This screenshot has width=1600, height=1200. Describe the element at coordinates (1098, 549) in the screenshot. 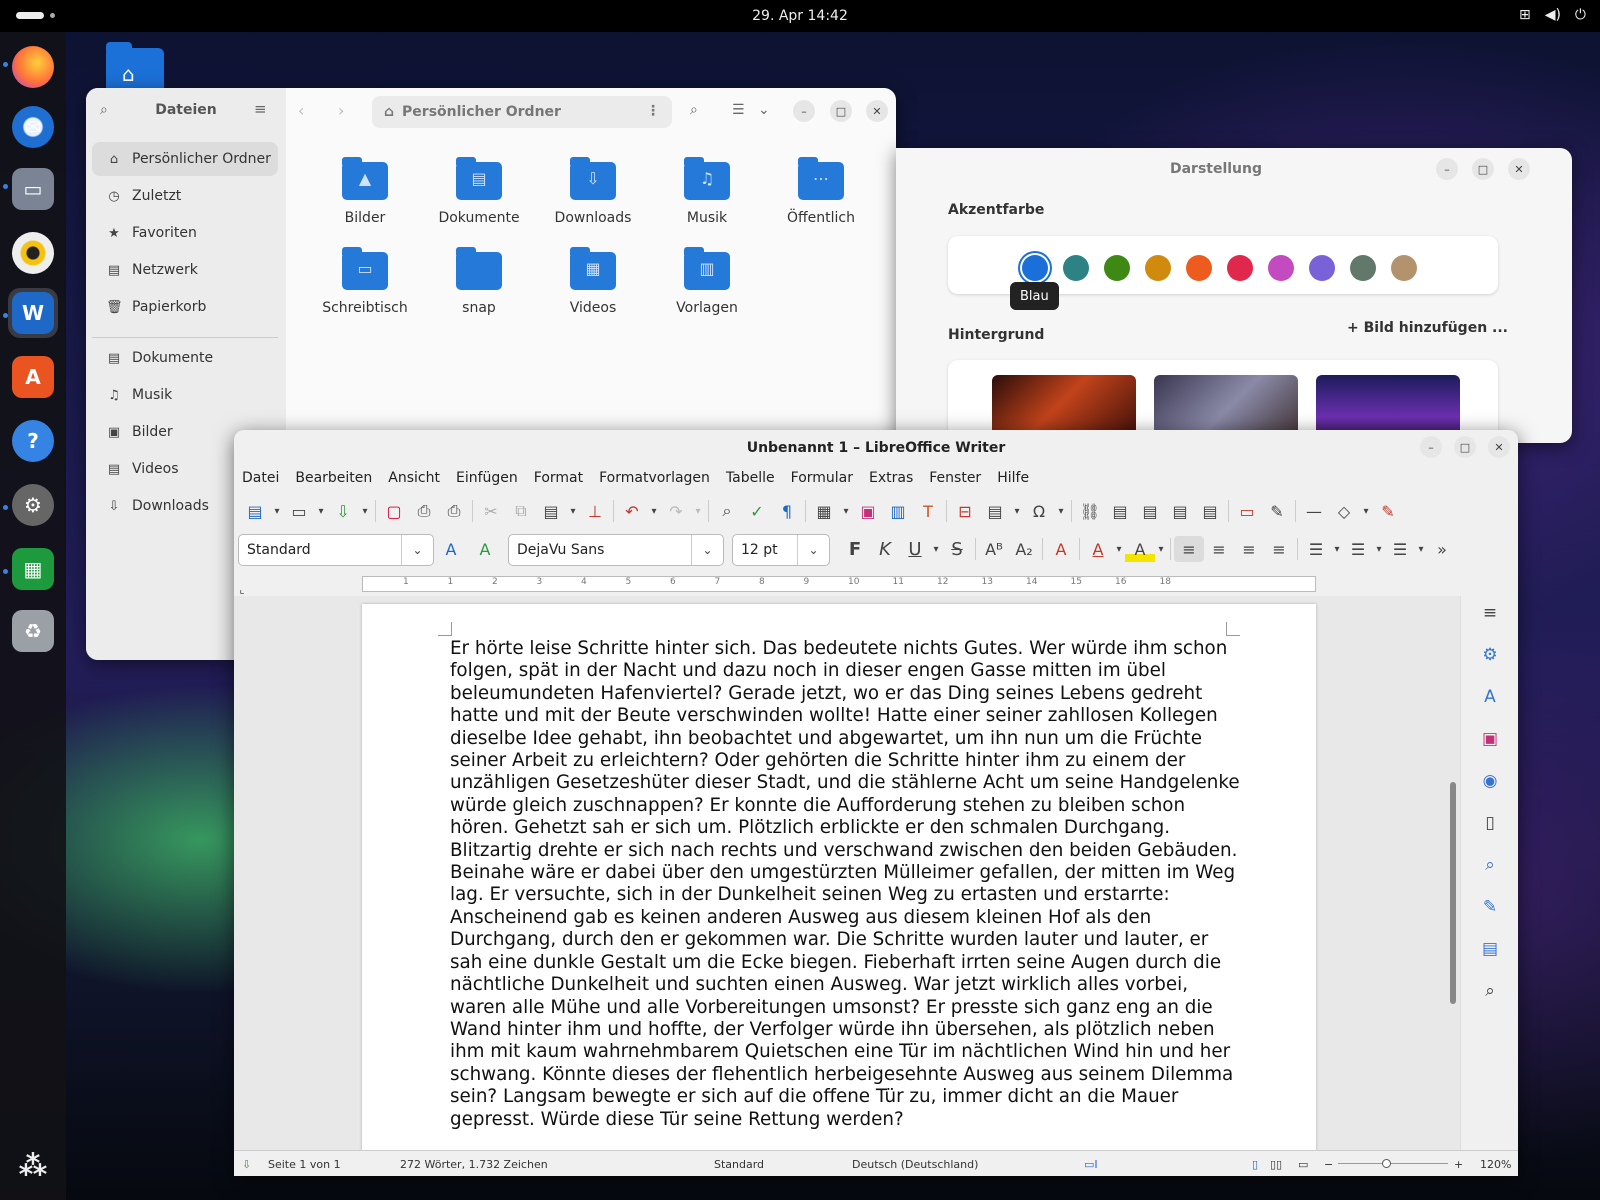

I see `font-color-icon: A` at that location.